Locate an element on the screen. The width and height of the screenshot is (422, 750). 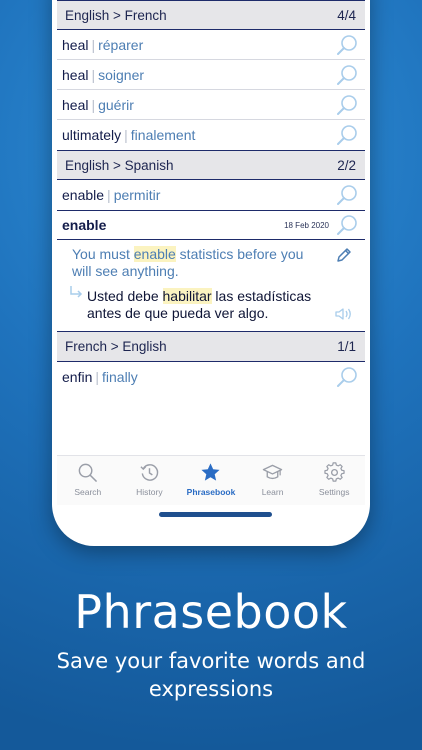
tab-label: Learn is located at coordinates (272, 492).